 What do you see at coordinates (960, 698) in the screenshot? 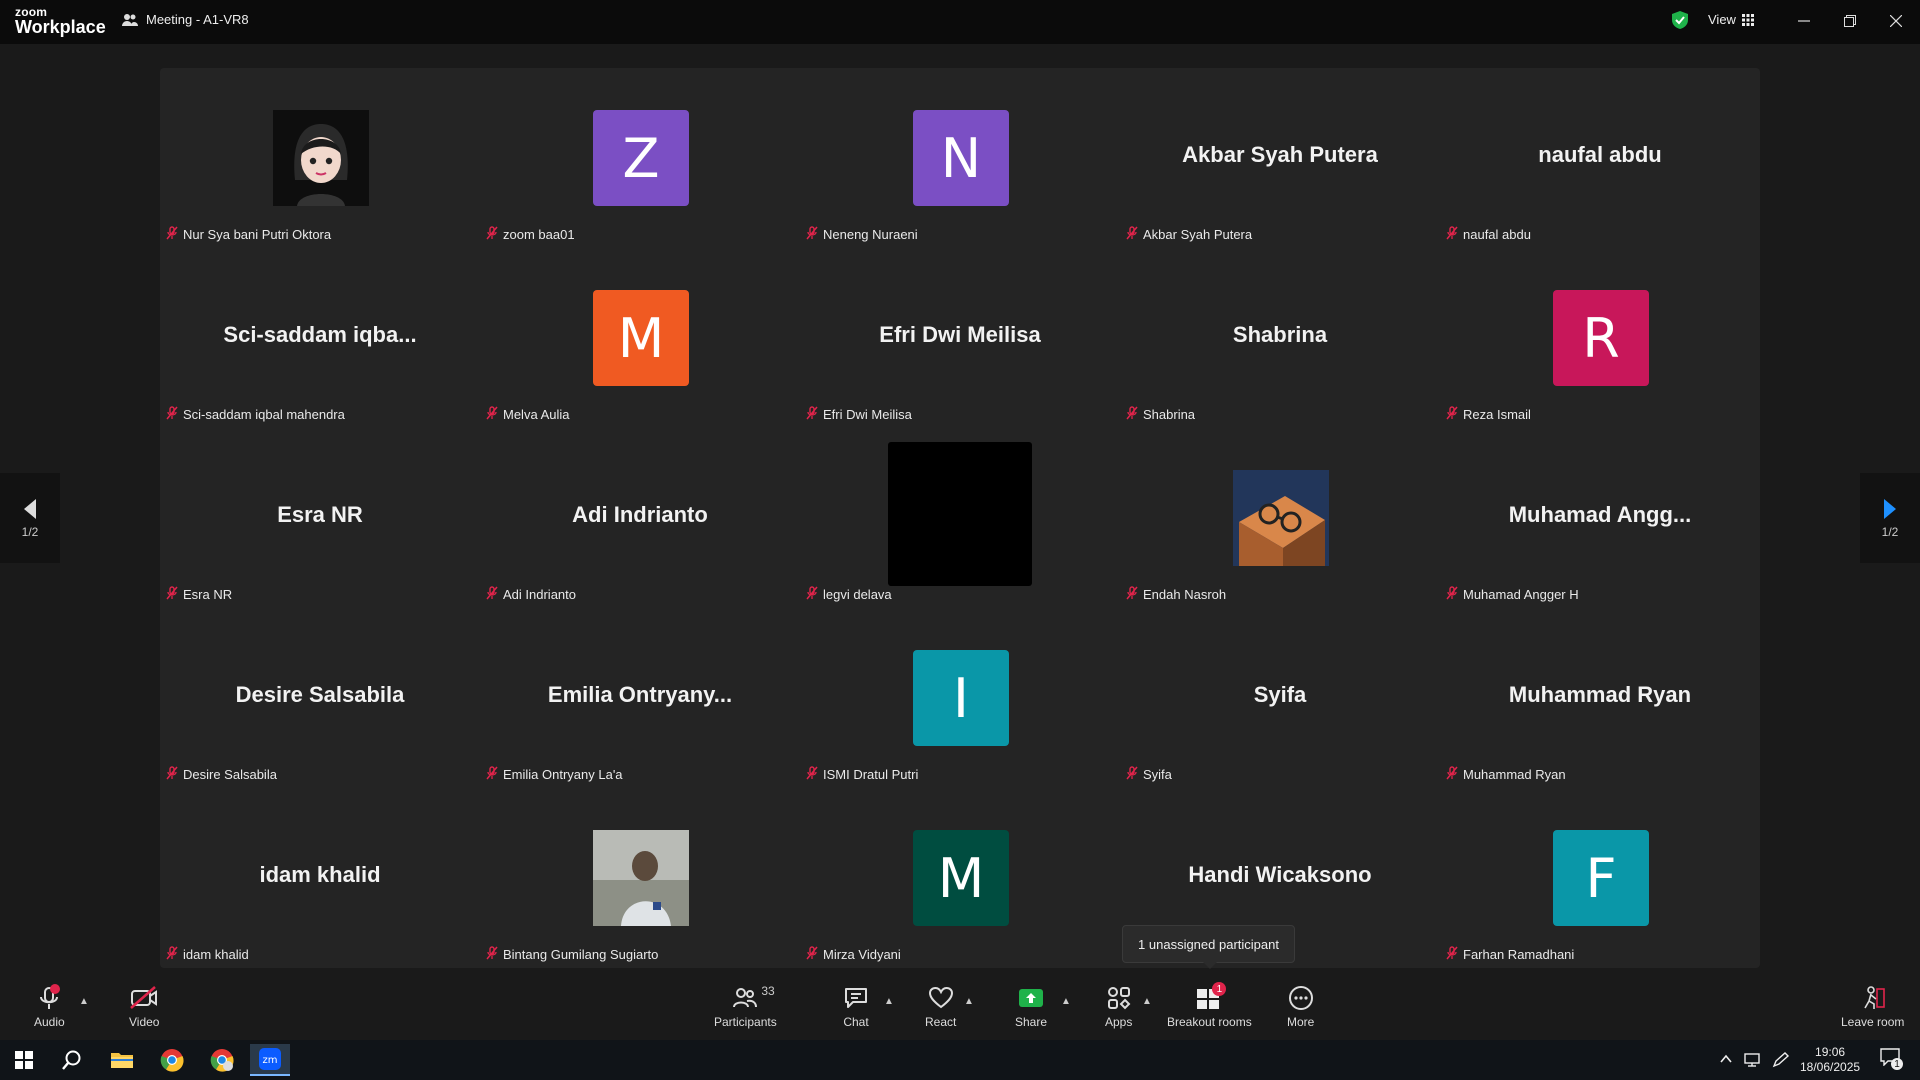
I see `participant-tile: I ISMI Dratul Putri` at bounding box center [960, 698].